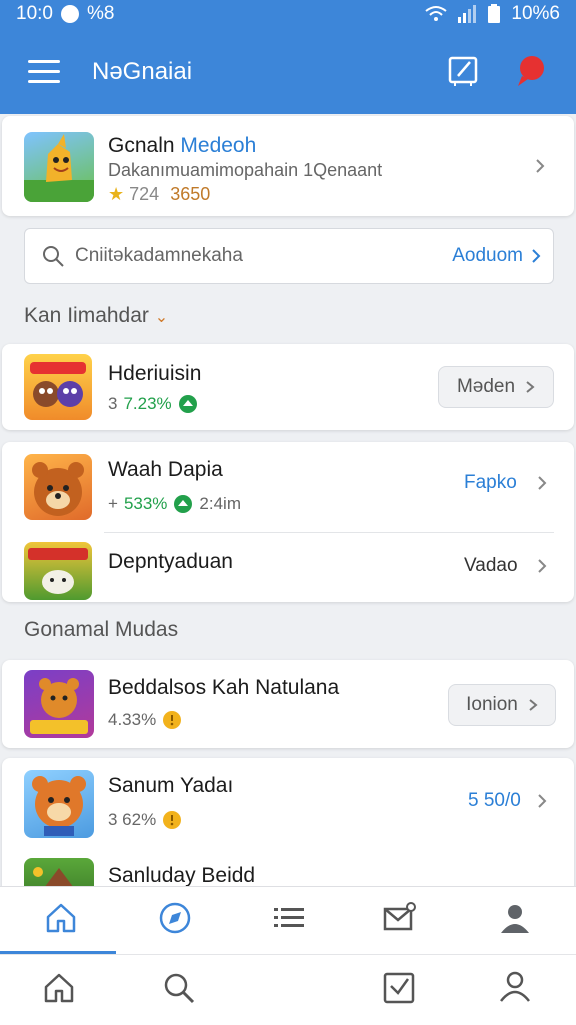 This screenshot has width=576, height=1025. I want to click on item-meta-value: 3 62%, so click(132, 819).